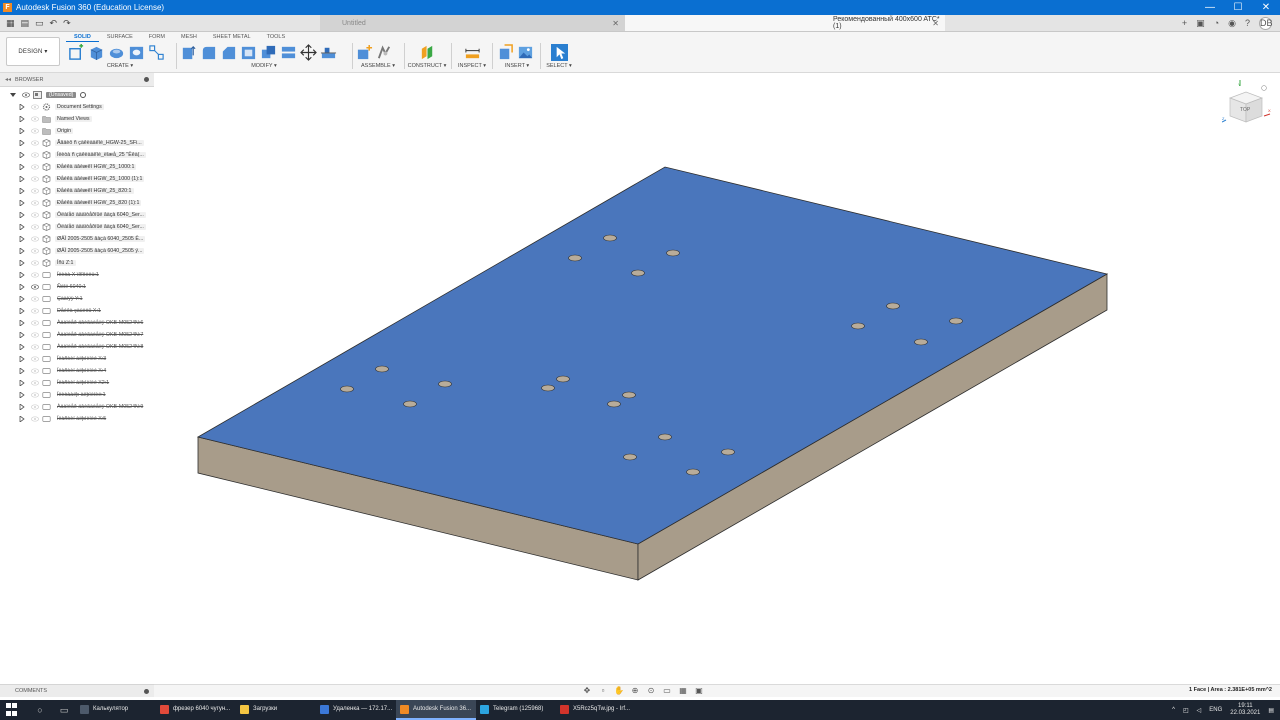 This screenshot has width=1280, height=720. I want to click on chamfer-icon, so click(228, 52).